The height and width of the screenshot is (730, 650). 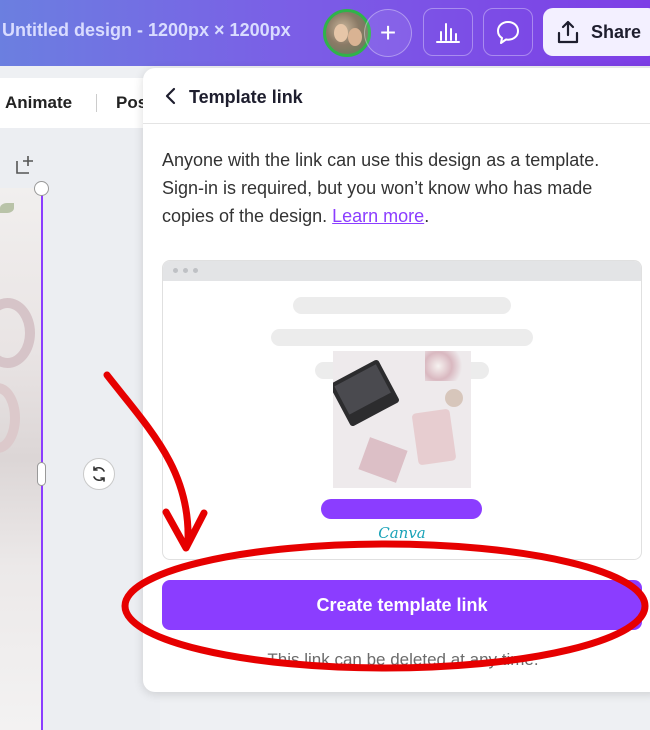 I want to click on insights-icon, so click(x=448, y=33).